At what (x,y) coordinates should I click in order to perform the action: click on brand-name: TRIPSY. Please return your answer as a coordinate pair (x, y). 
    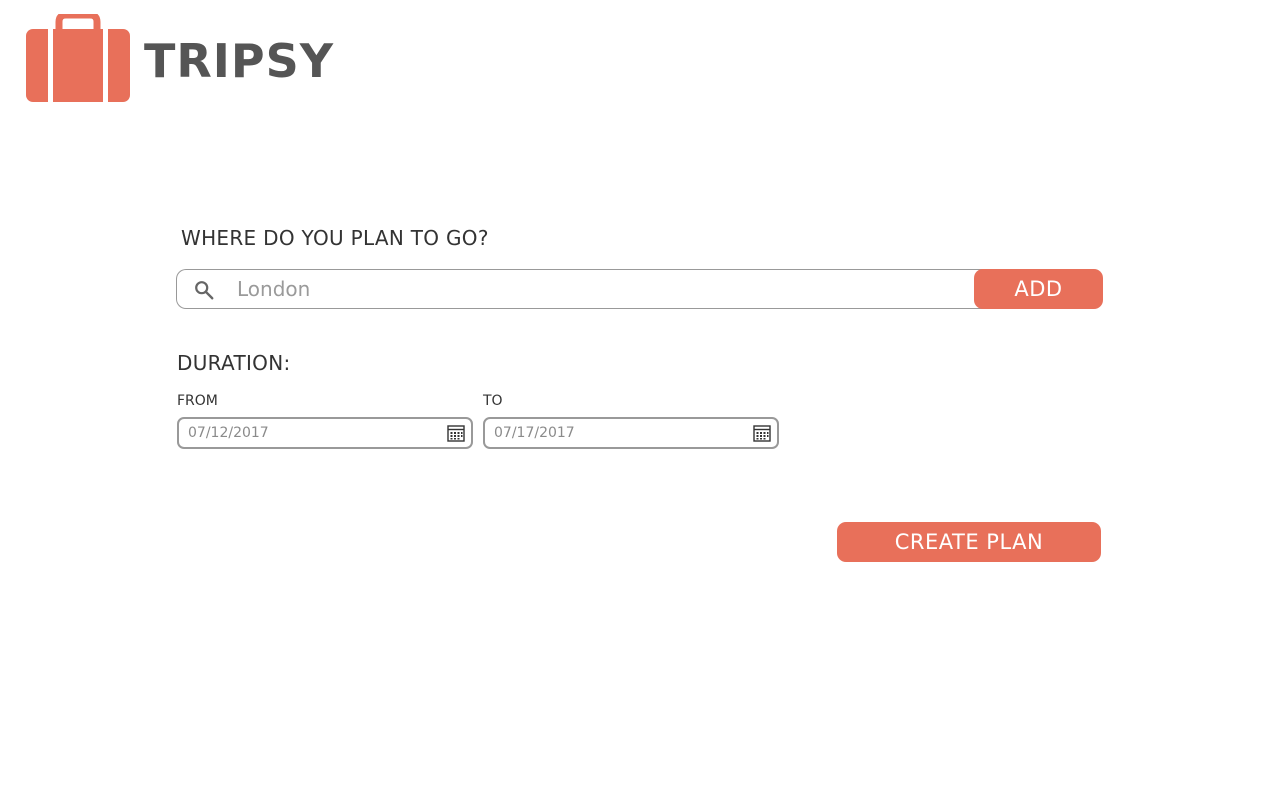
    Looking at the image, I should click on (239, 61).